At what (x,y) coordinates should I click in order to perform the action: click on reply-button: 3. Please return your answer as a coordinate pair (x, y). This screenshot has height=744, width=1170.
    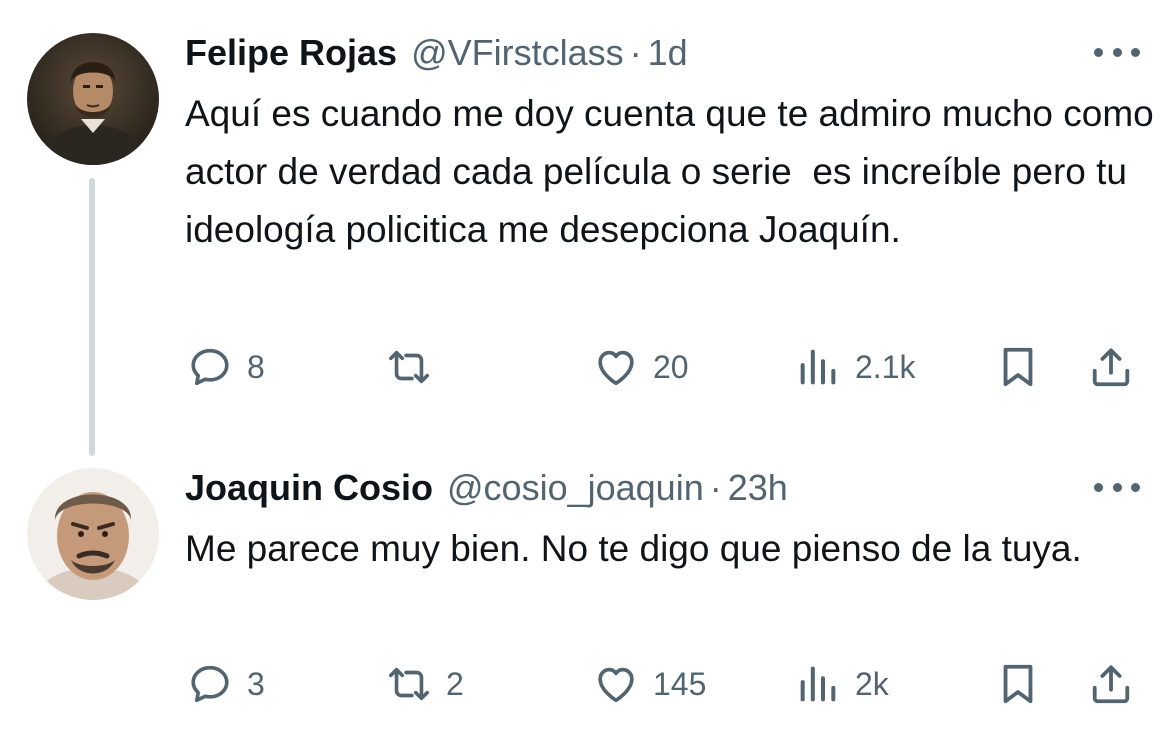
    Looking at the image, I should click on (226, 684).